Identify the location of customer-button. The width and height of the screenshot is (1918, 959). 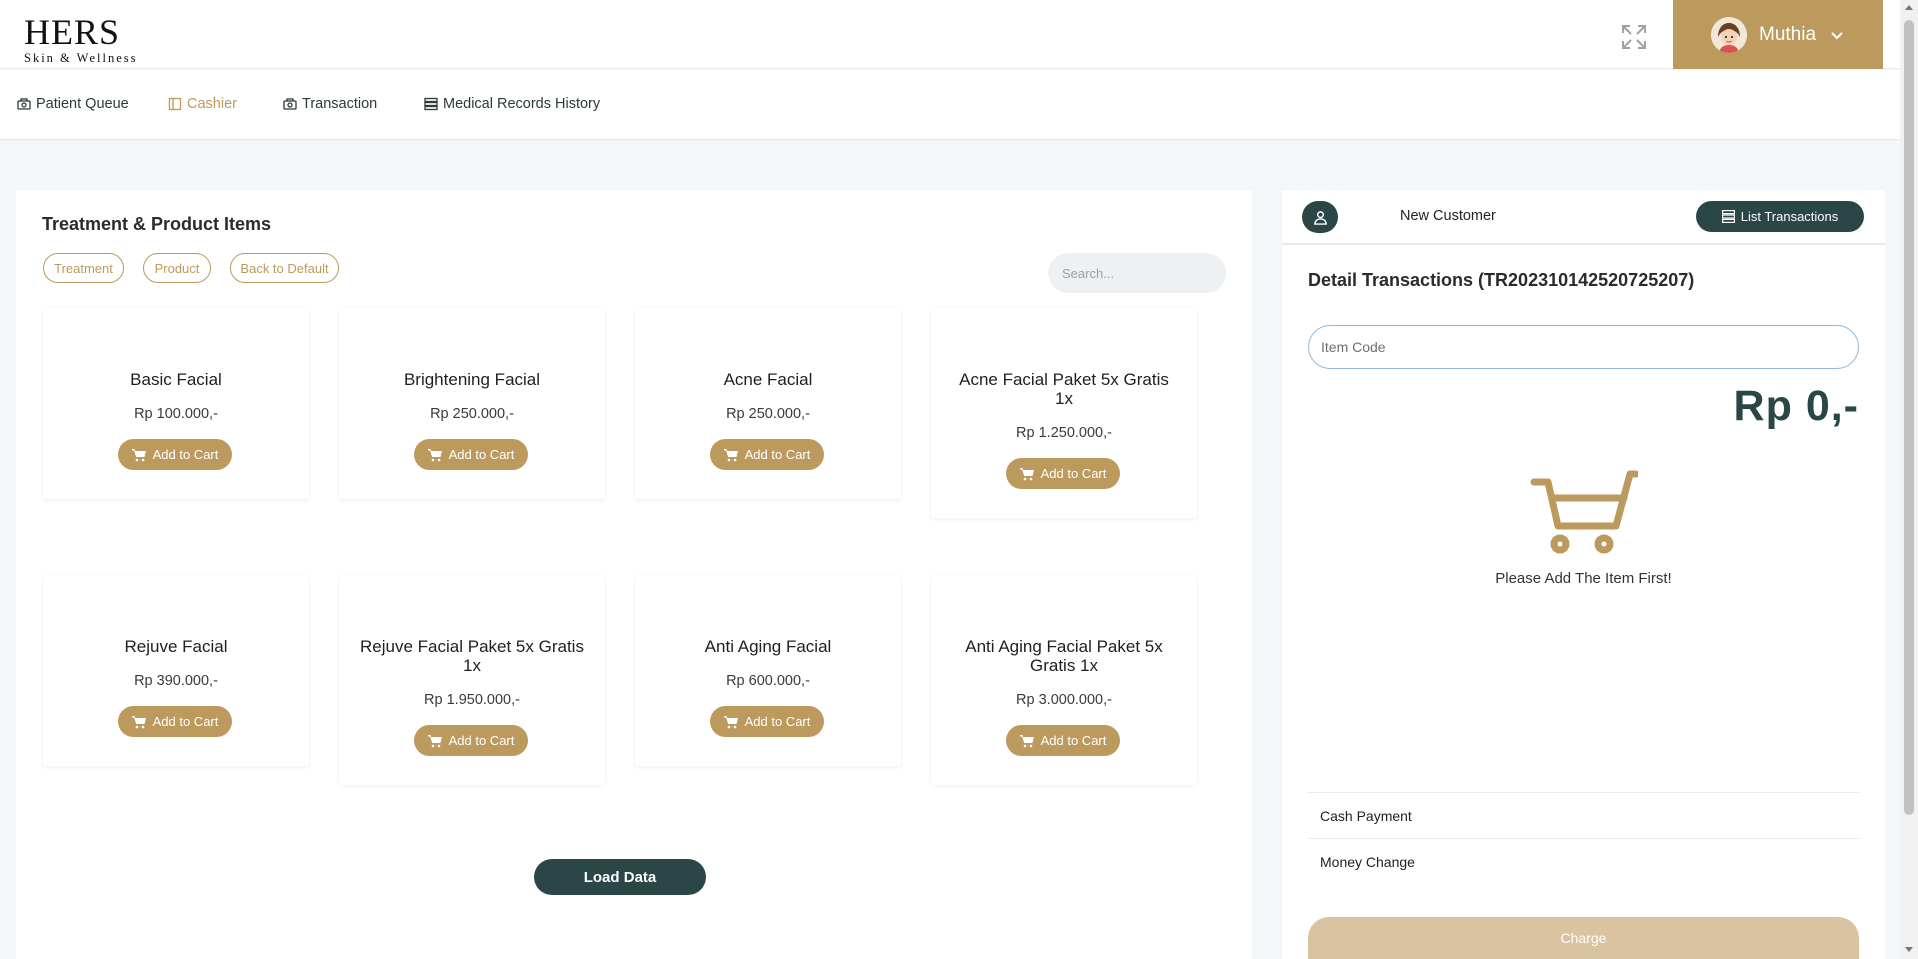
(1320, 217).